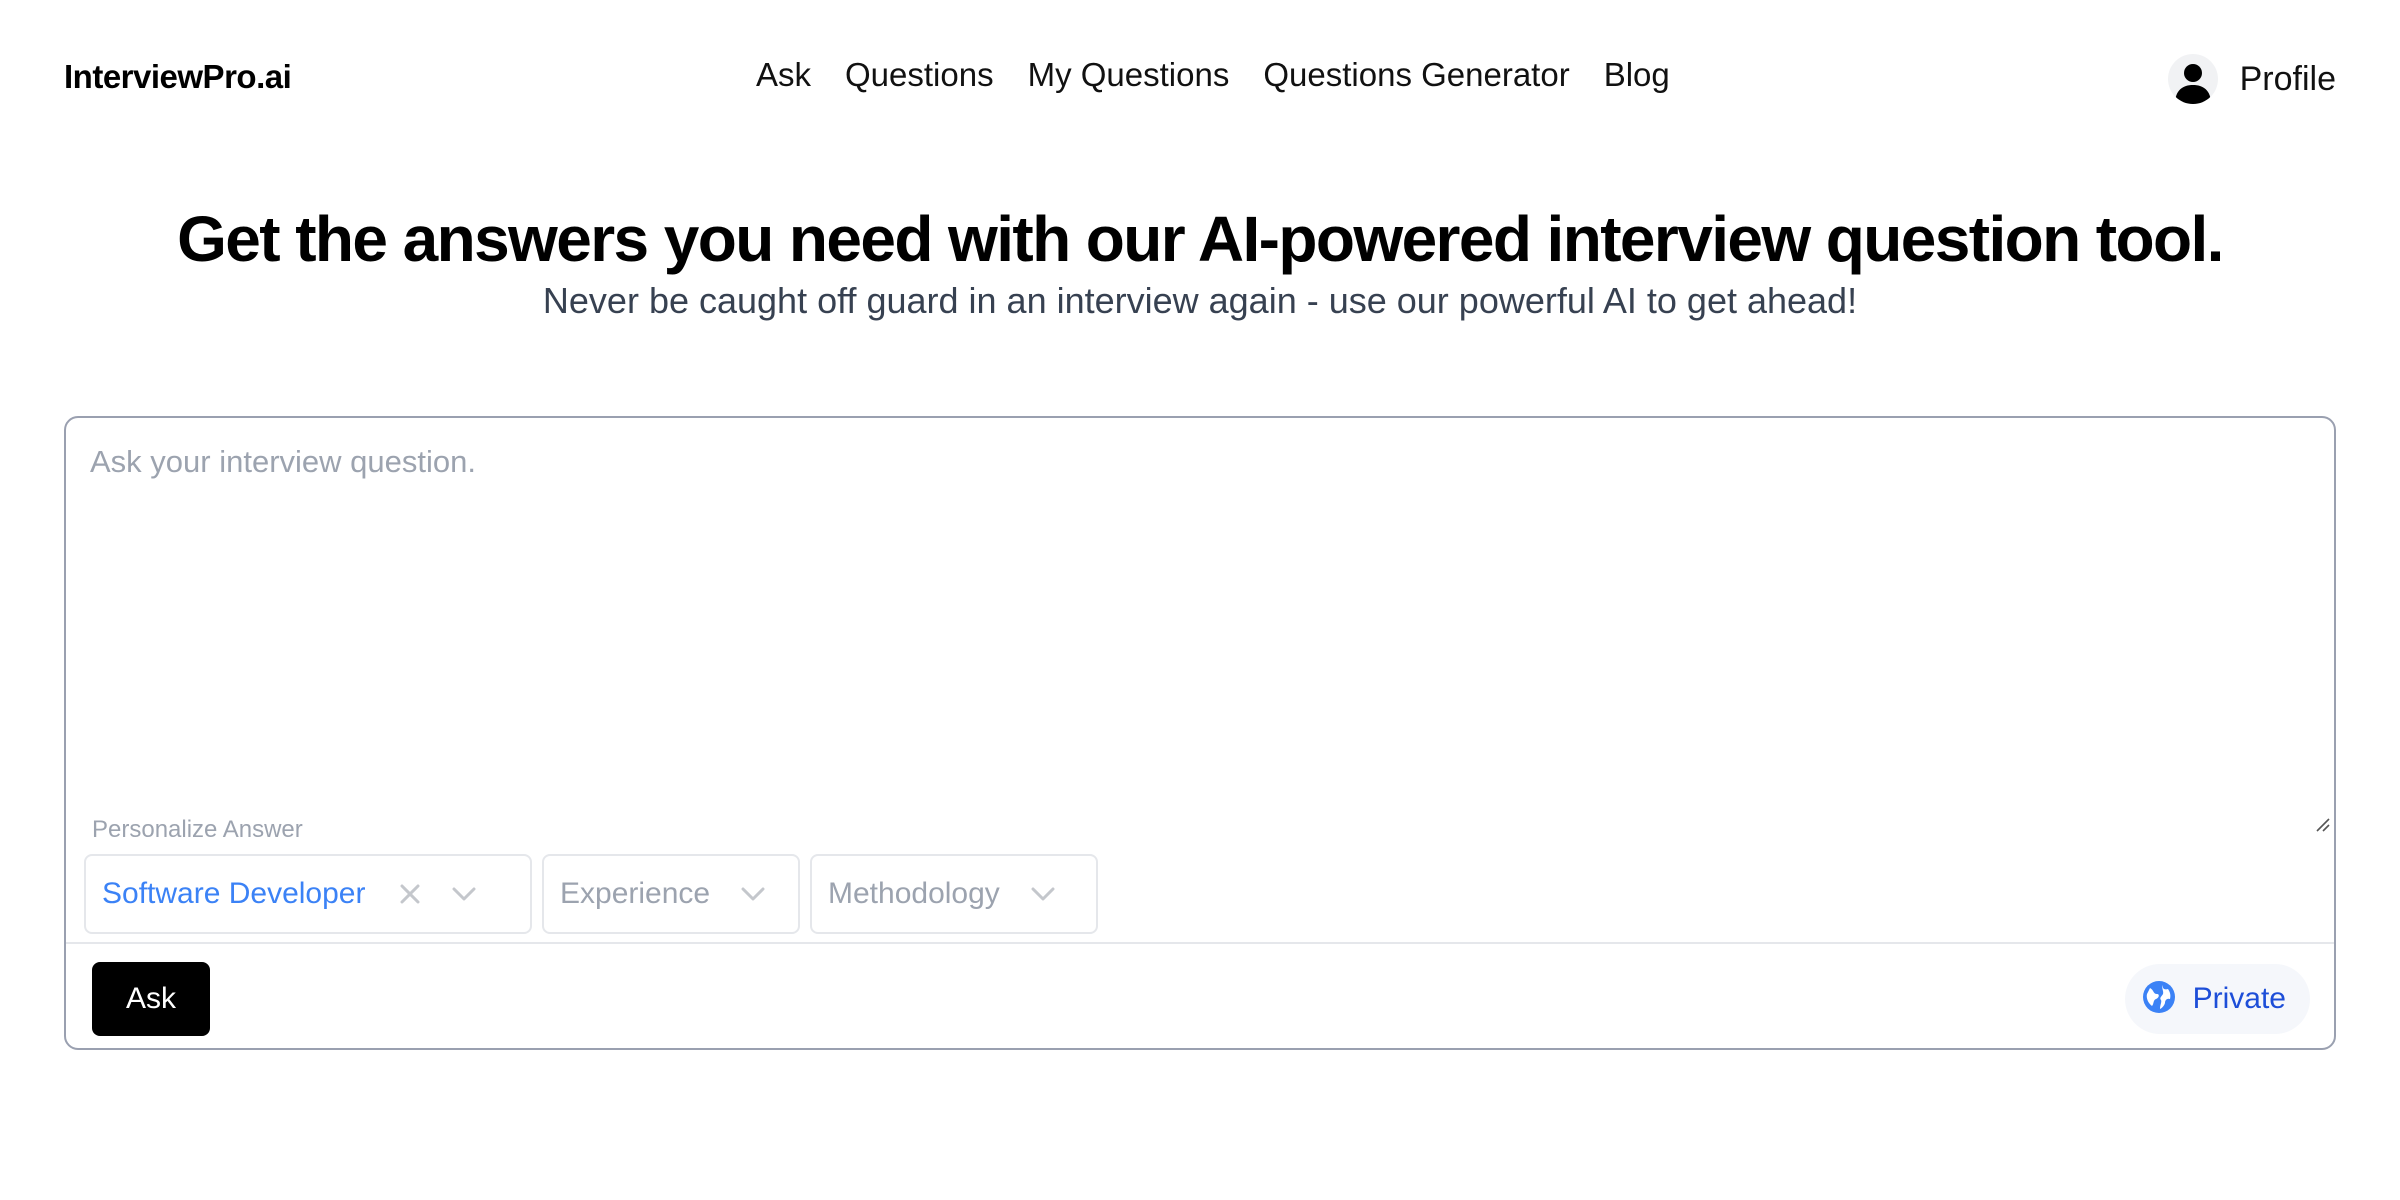 The image size is (2400, 1200). Describe the element at coordinates (1200, 943) in the screenshot. I see `card-divider` at that location.